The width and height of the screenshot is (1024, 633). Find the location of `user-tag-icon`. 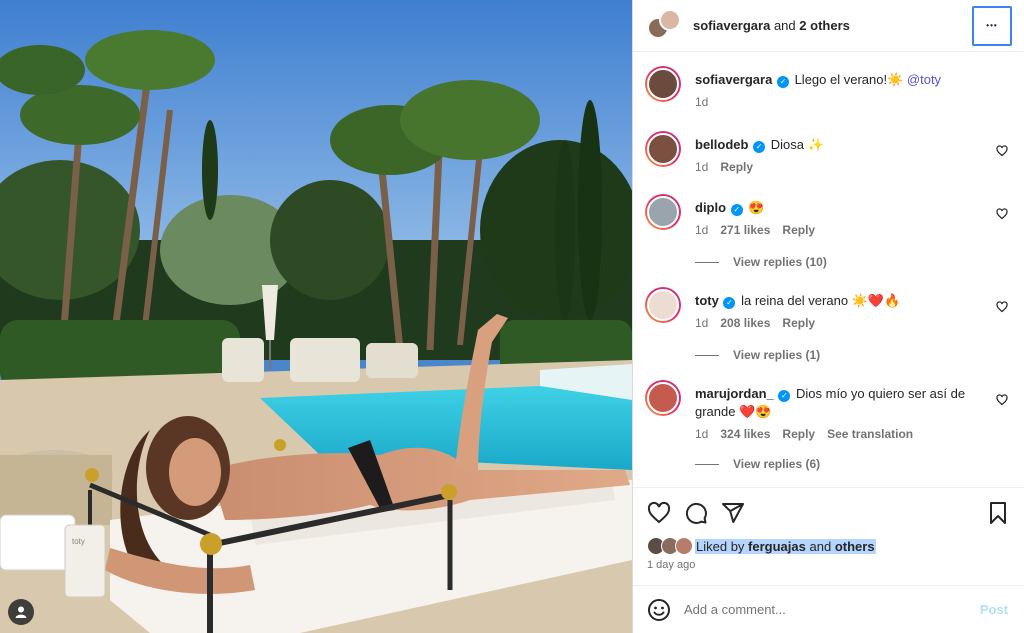

user-tag-icon is located at coordinates (21, 612).